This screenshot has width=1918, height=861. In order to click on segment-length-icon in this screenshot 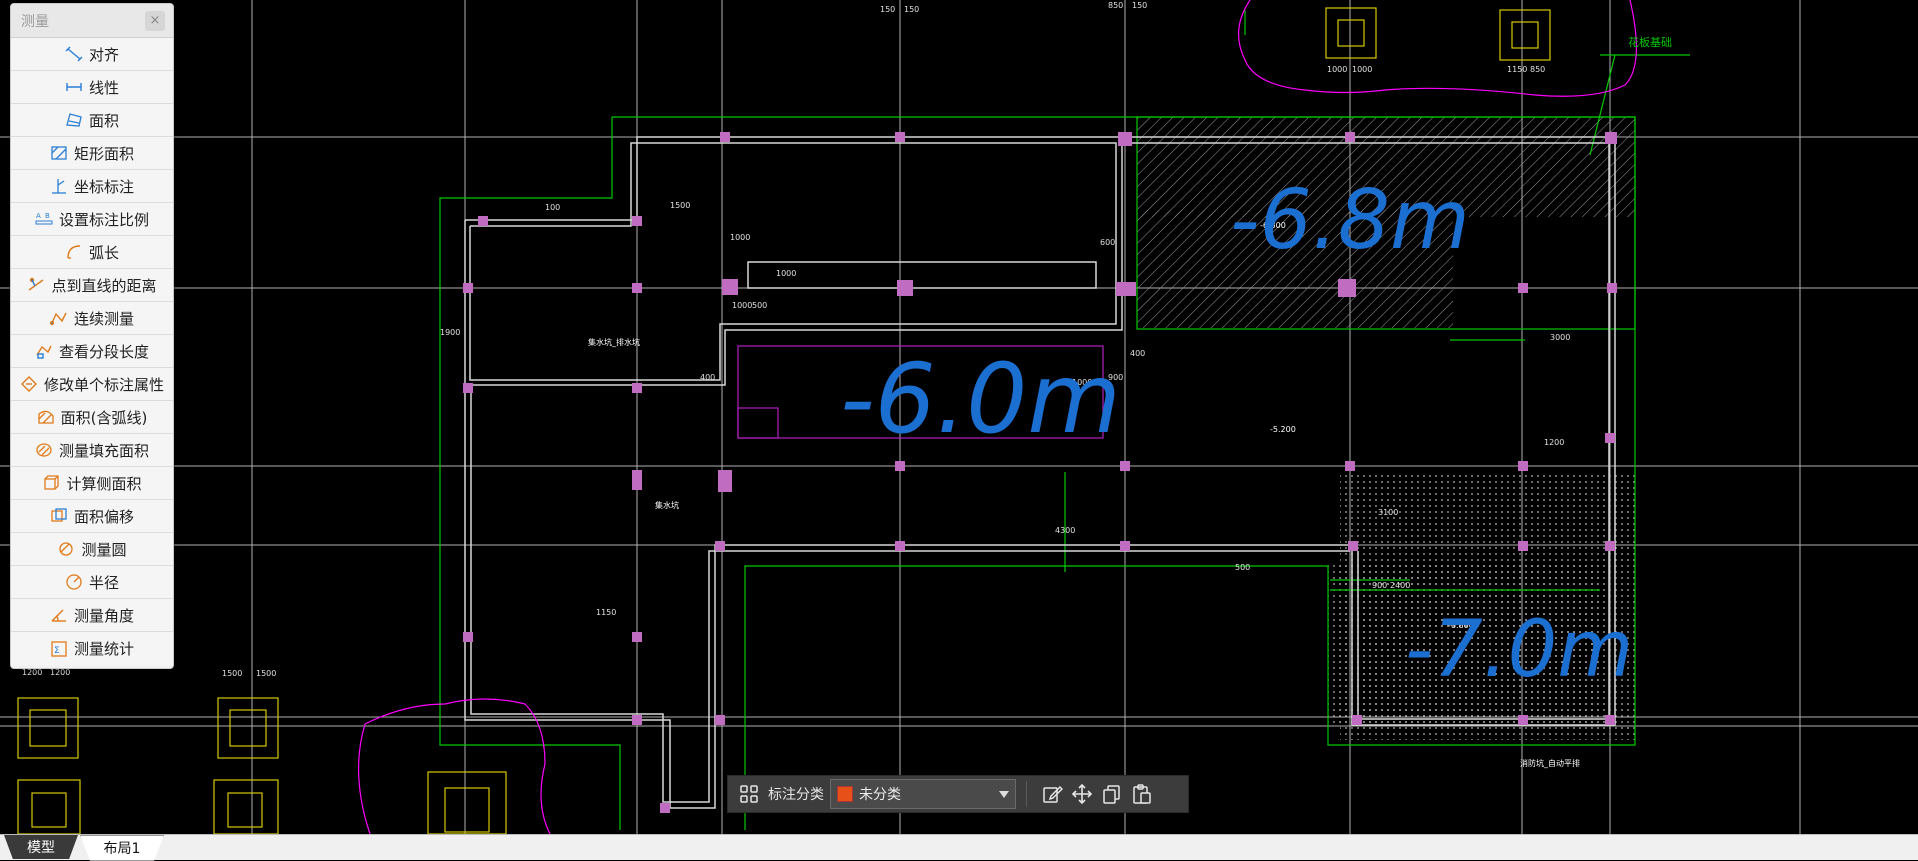, I will do `click(44, 351)`.